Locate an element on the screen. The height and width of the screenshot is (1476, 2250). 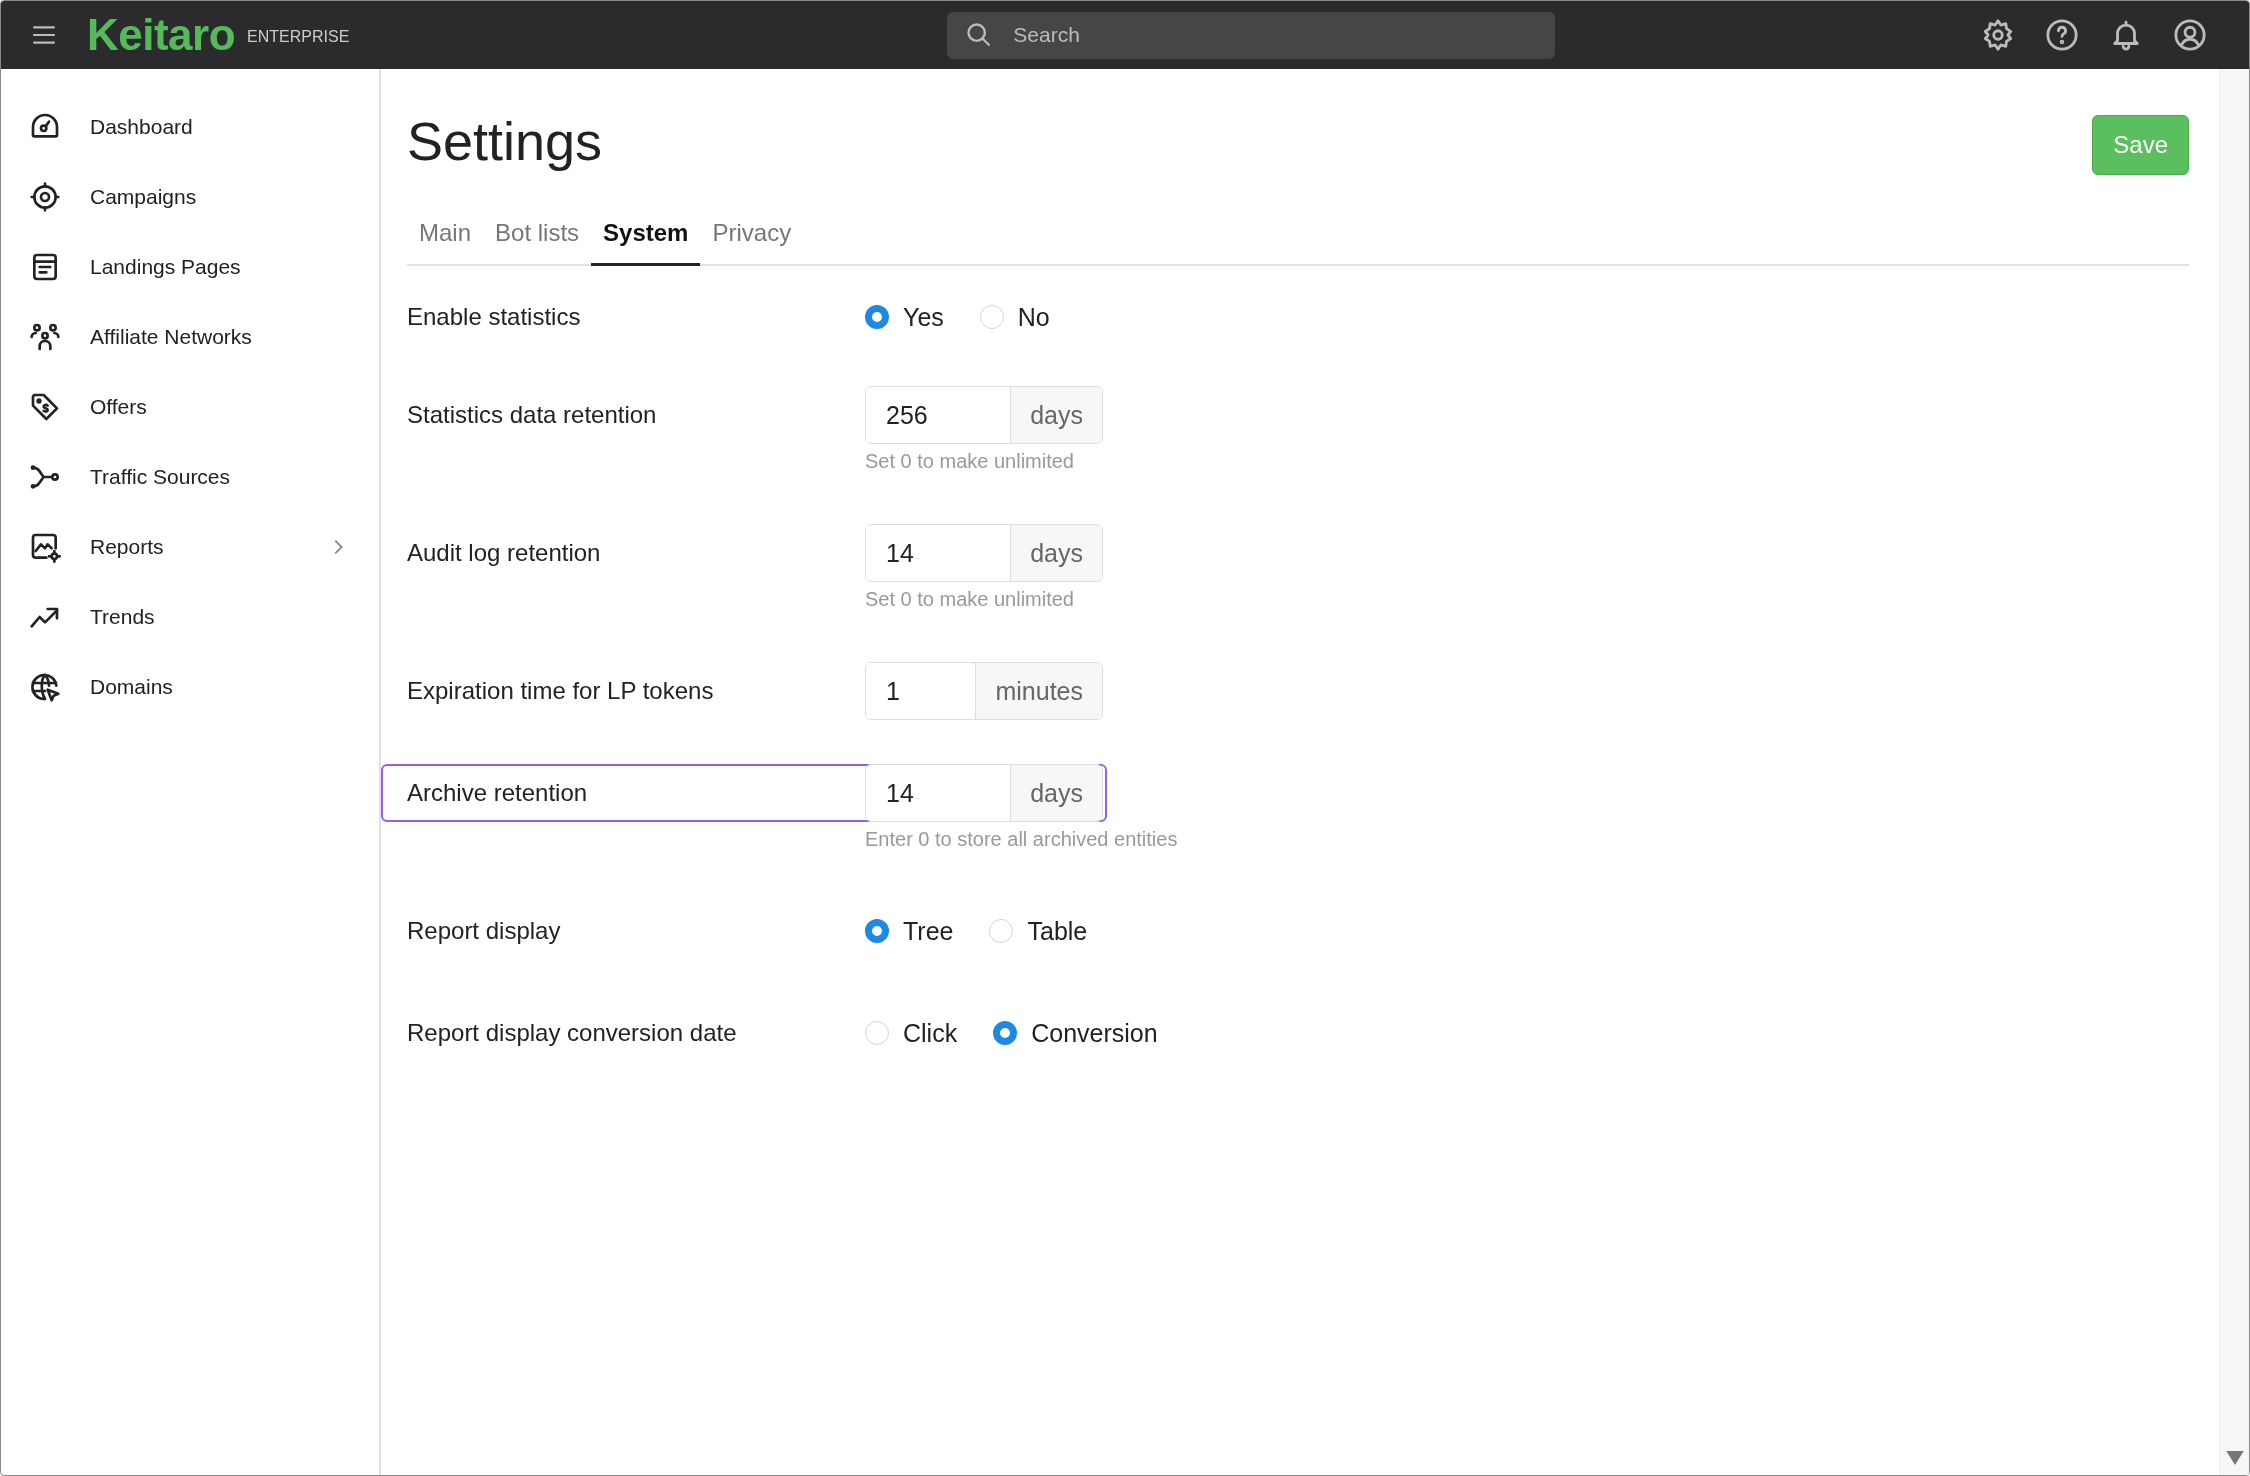
field-label: Audit log retention is located at coordinates (504, 553).